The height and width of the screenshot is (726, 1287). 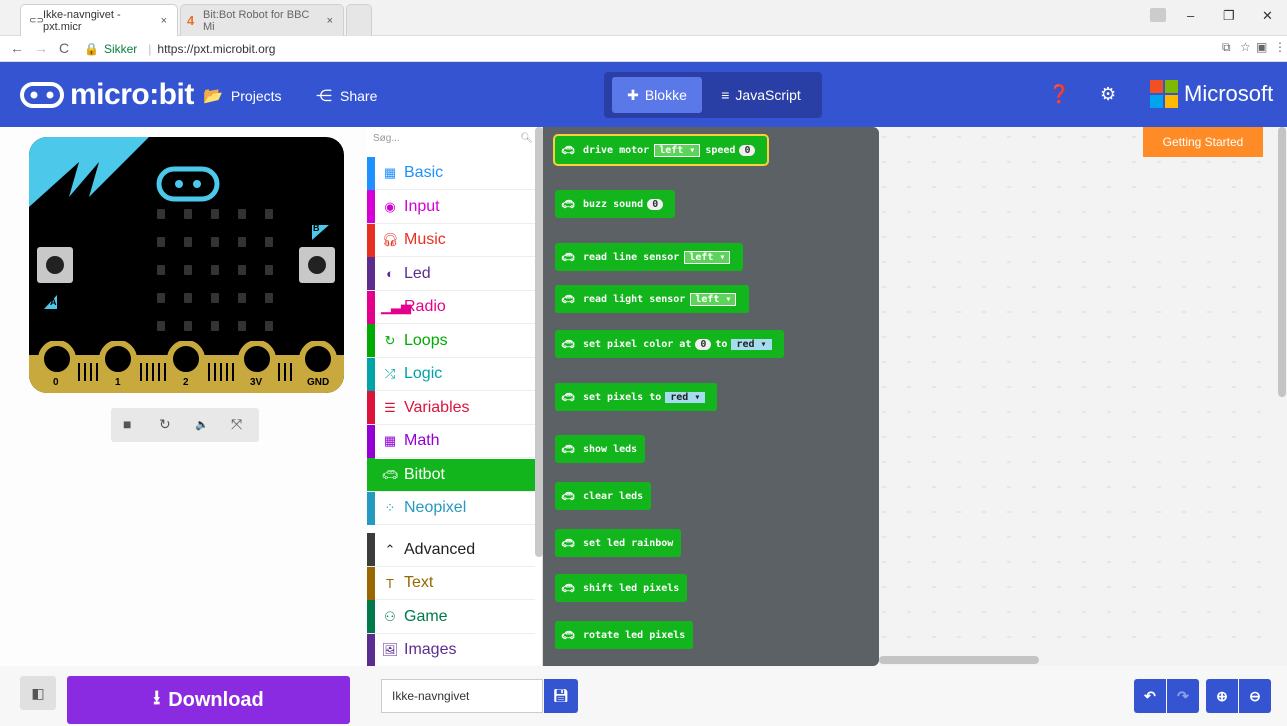 I want to click on editor-toggle: ✚ Blokke ≡ JavaScript, so click(x=713, y=95).